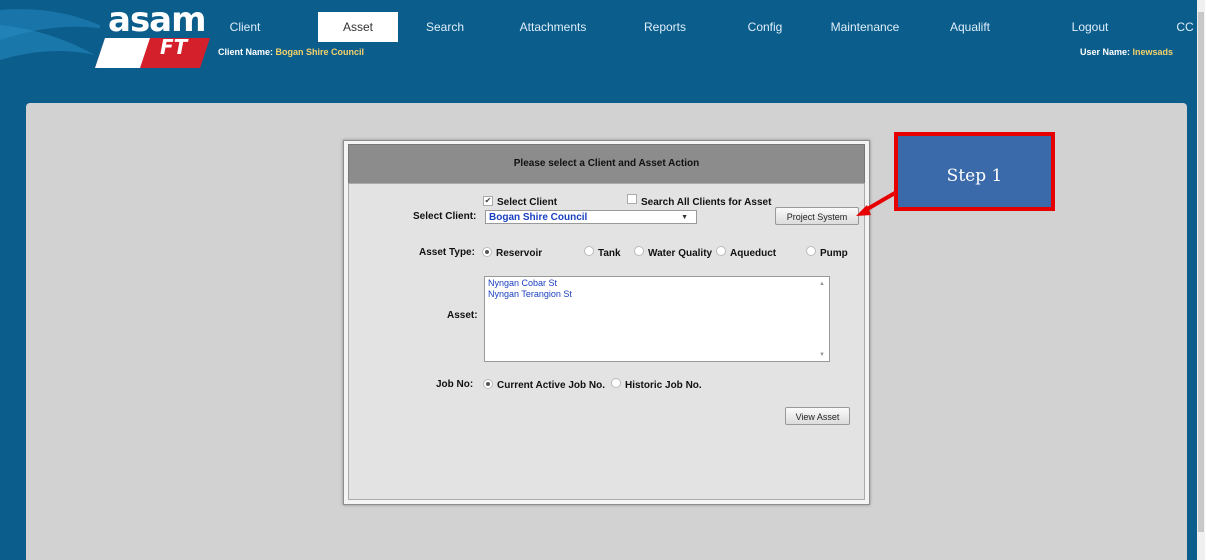 This screenshot has width=1205, height=560. I want to click on nav-maintenance: Maintenance, so click(865, 27).